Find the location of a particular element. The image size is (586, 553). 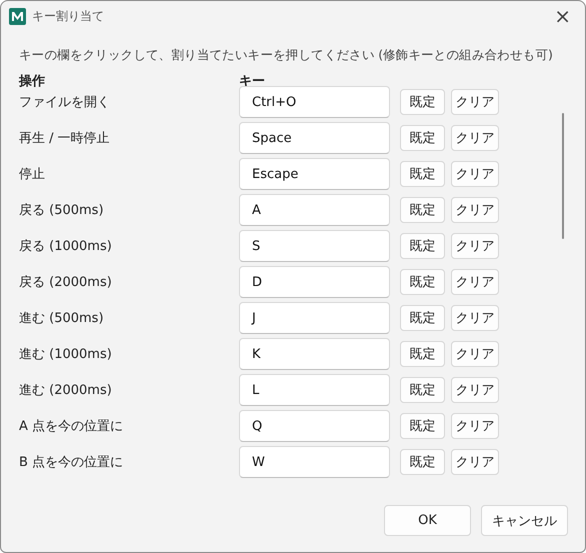

action-label: 戻る (2000ms) is located at coordinates (66, 282).